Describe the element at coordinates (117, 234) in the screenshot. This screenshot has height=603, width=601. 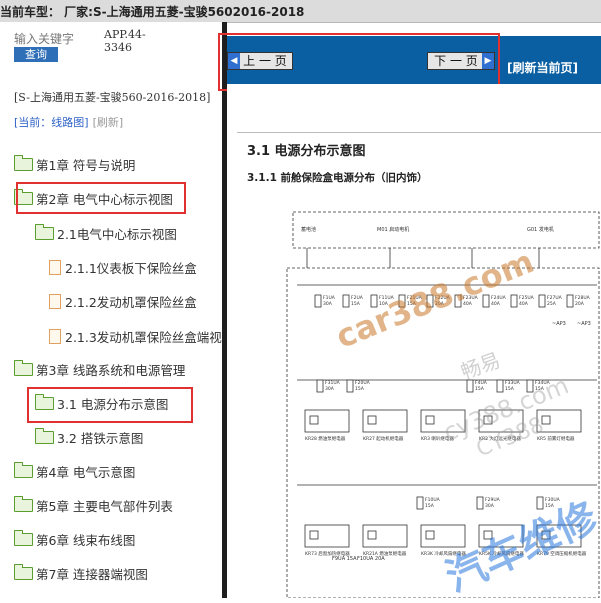
I see `tree-item-label: 2.1电气中心标示视图` at that location.